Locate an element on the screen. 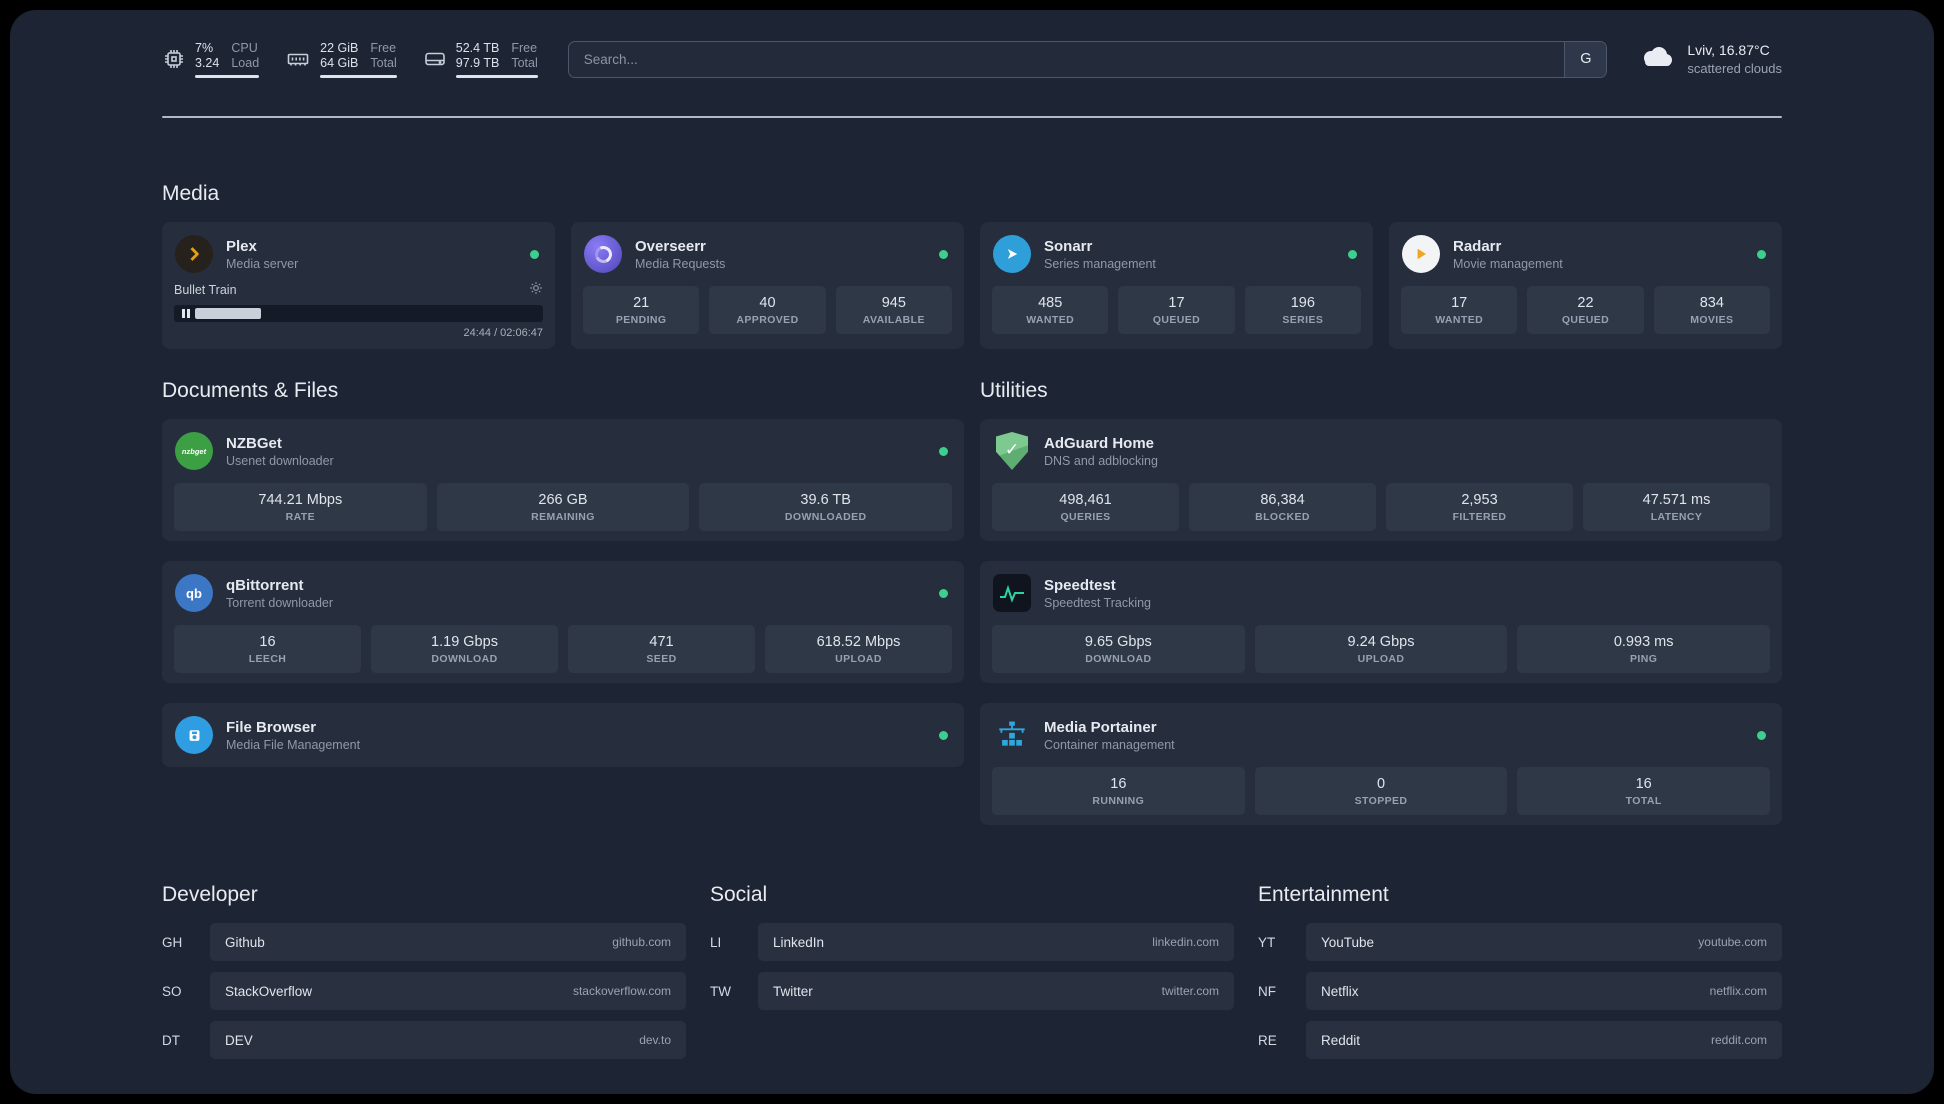 This screenshot has width=1944, height=1104. memory-free-label: Free is located at coordinates (383, 47).